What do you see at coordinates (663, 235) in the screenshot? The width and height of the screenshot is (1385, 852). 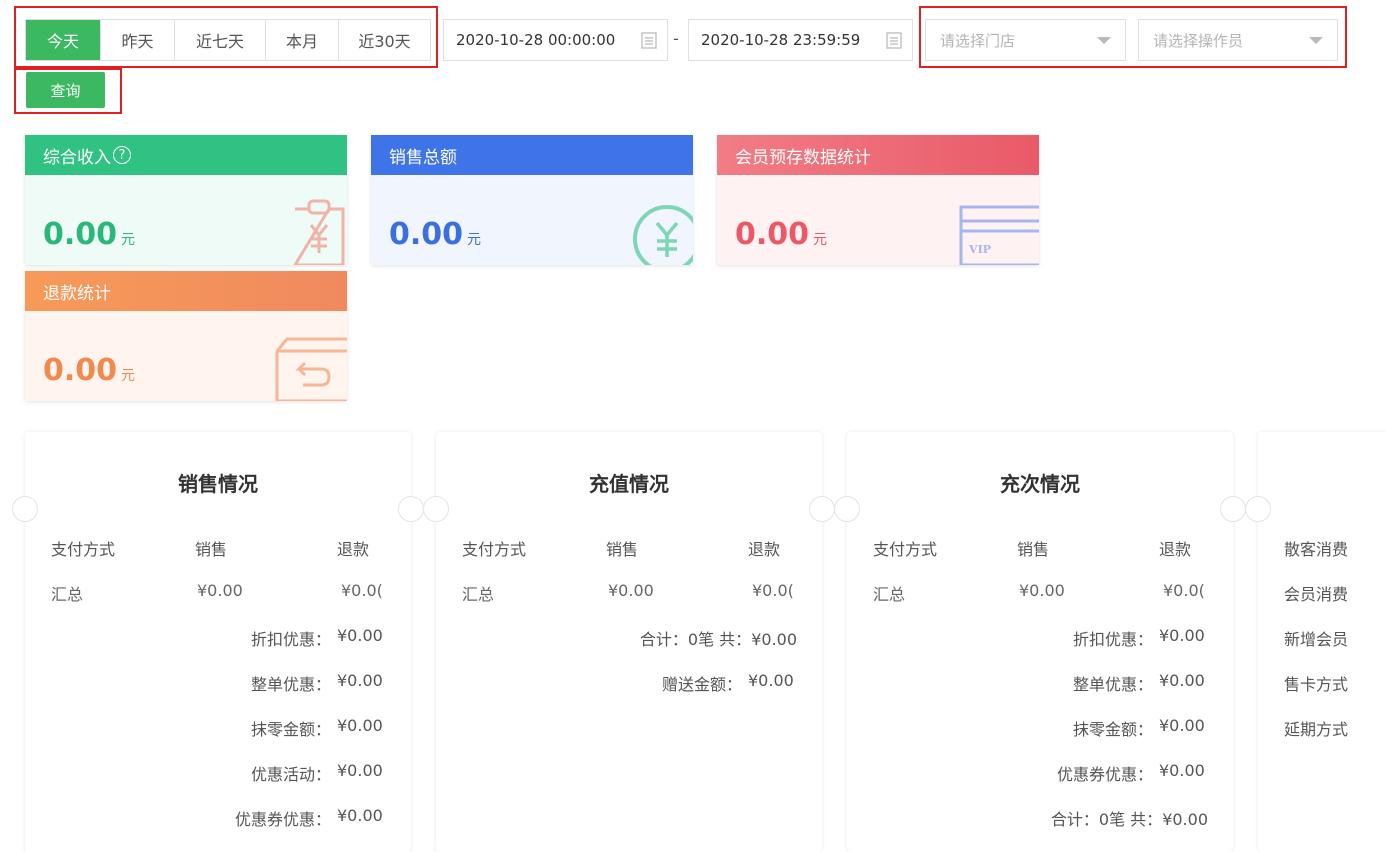 I see `yuan-circle-icon` at bounding box center [663, 235].